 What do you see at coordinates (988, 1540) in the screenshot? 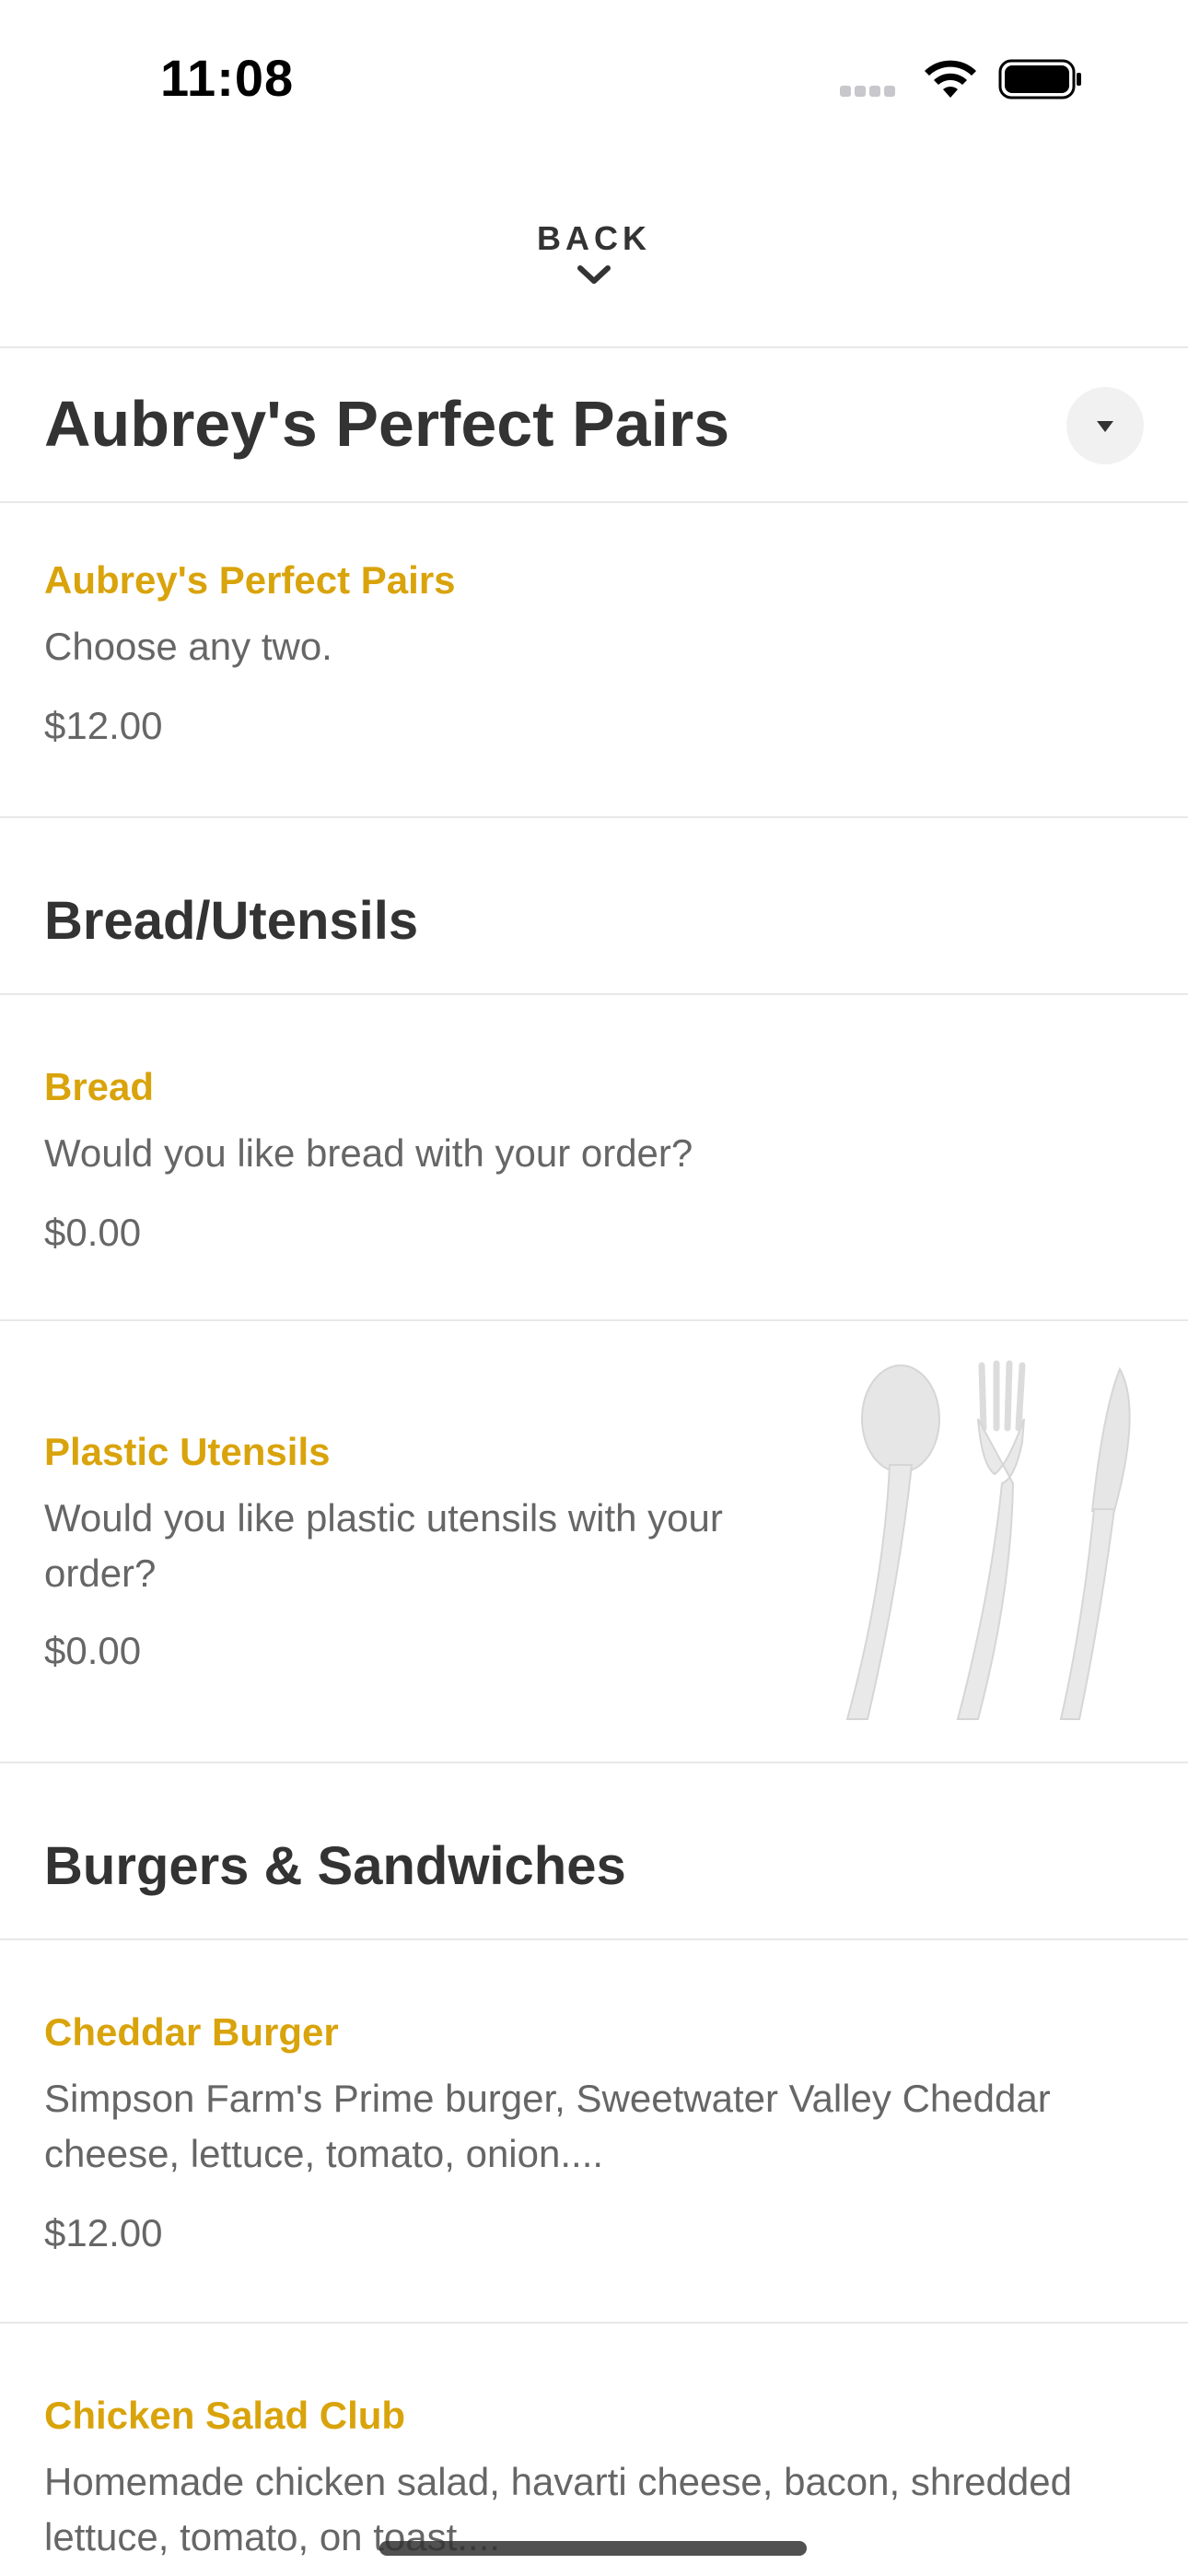
I see `plastic-utensils-image` at bounding box center [988, 1540].